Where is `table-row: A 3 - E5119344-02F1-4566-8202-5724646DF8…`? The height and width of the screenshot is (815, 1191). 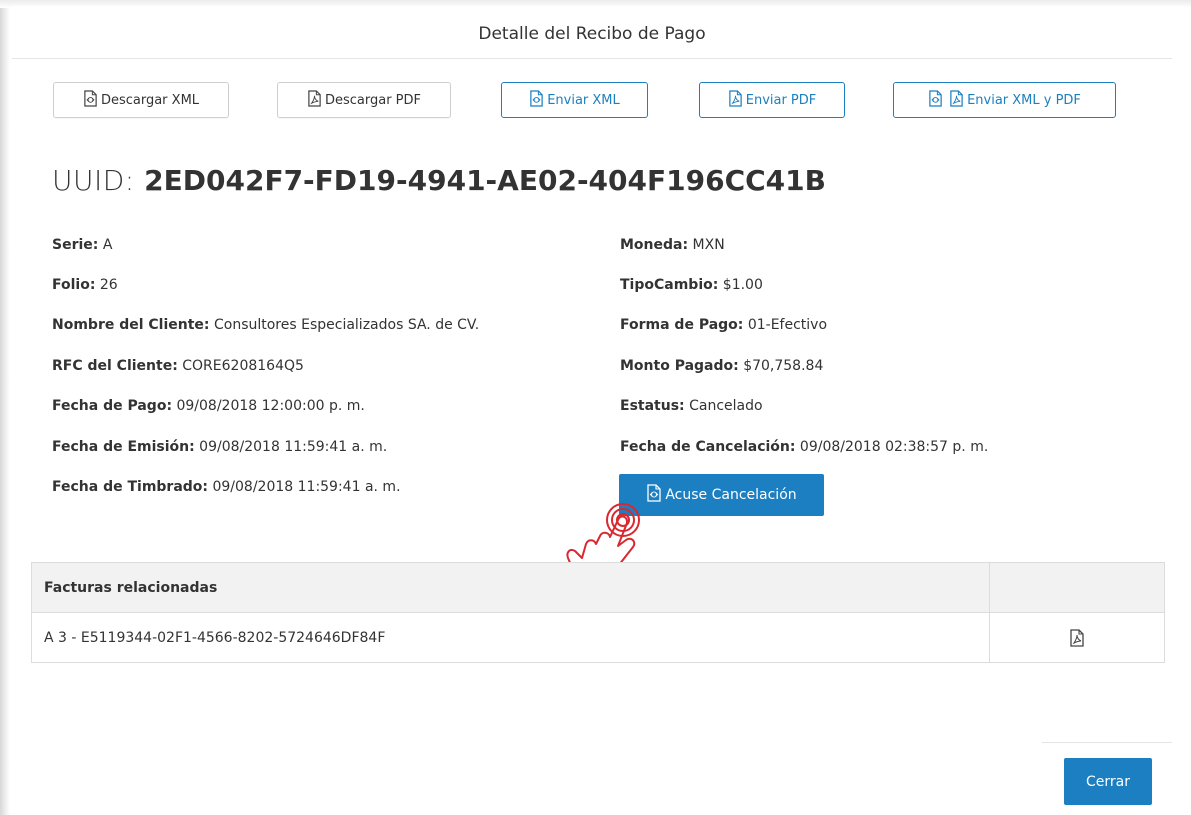 table-row: A 3 - E5119344-02F1-4566-8202-5724646DF8… is located at coordinates (598, 637).